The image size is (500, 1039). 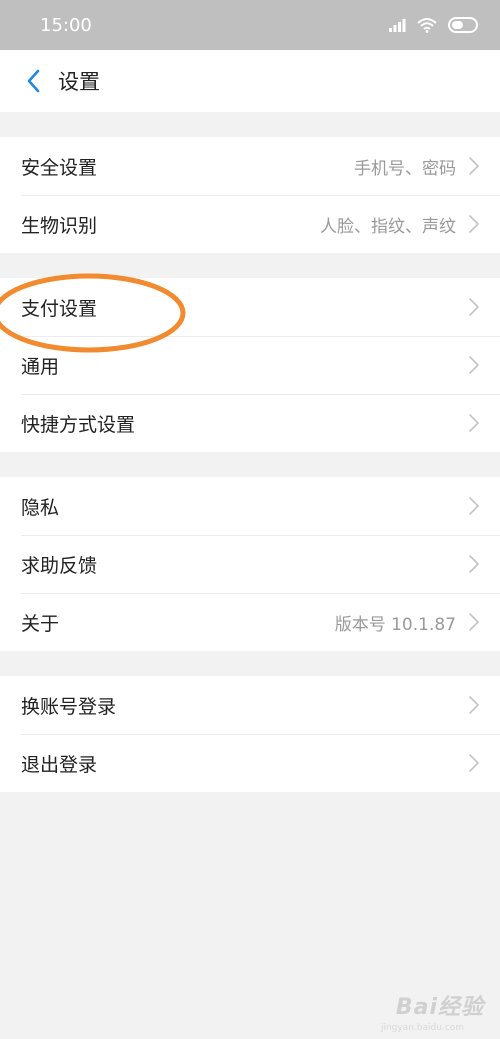 What do you see at coordinates (79, 82) in the screenshot?
I see `page-title: 设置` at bounding box center [79, 82].